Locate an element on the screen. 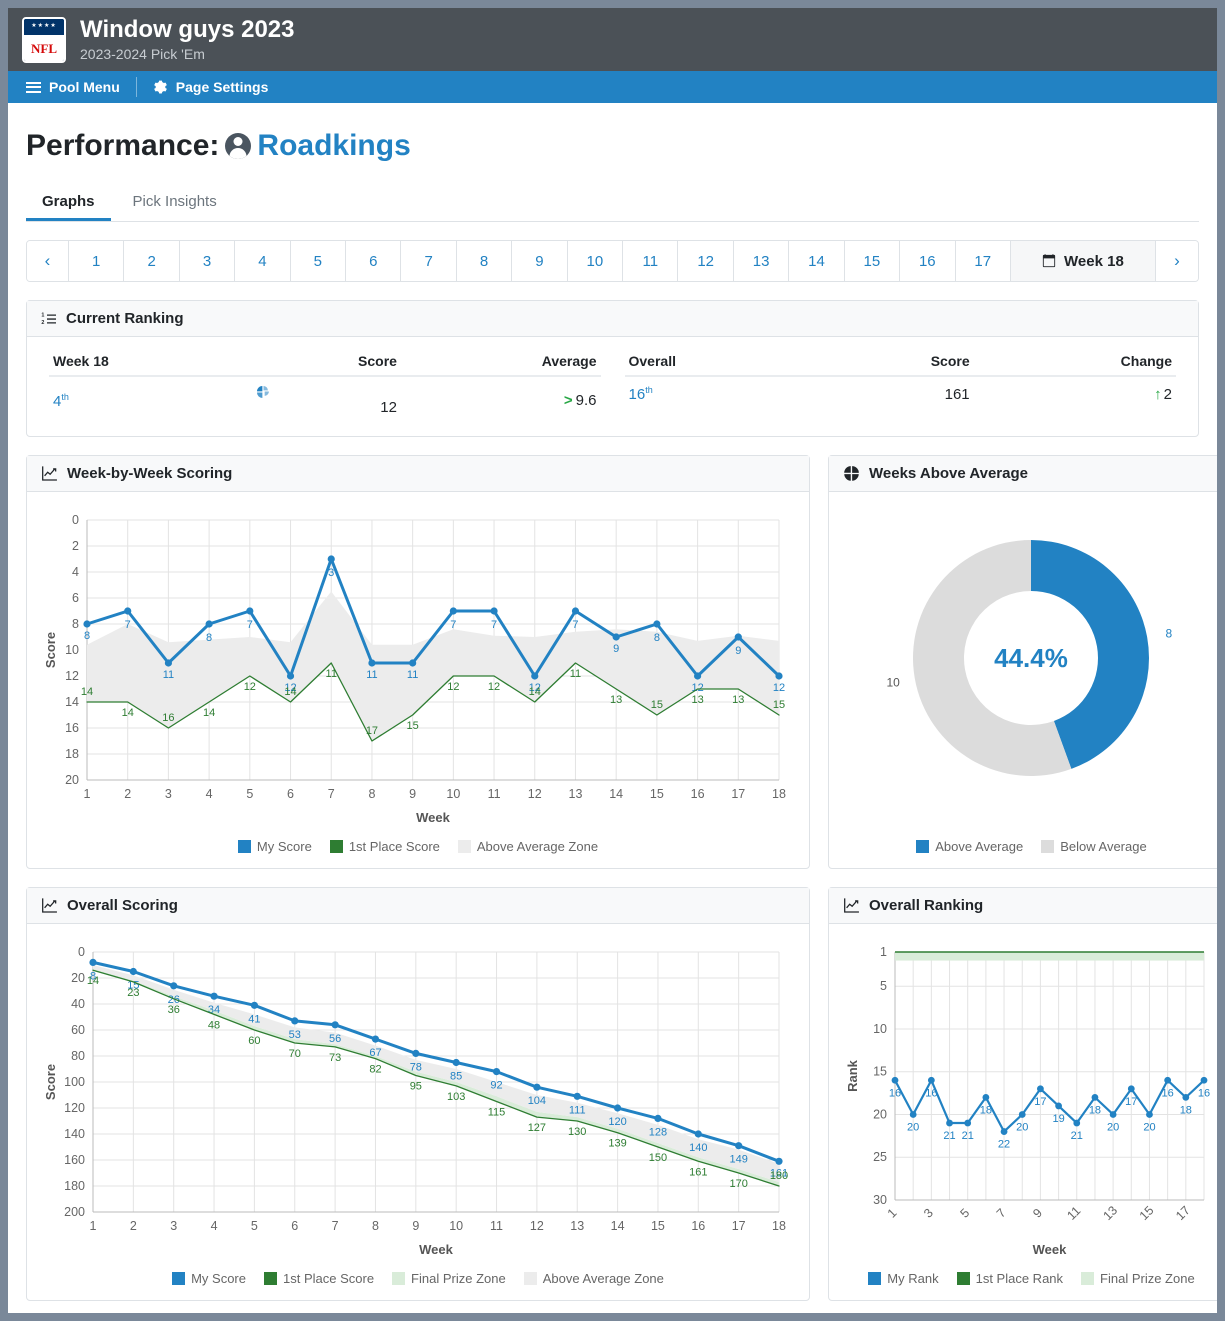 Image resolution: width=1225 pixels, height=1321 pixels. svg-text: 111 is located at coordinates (577, 1110).